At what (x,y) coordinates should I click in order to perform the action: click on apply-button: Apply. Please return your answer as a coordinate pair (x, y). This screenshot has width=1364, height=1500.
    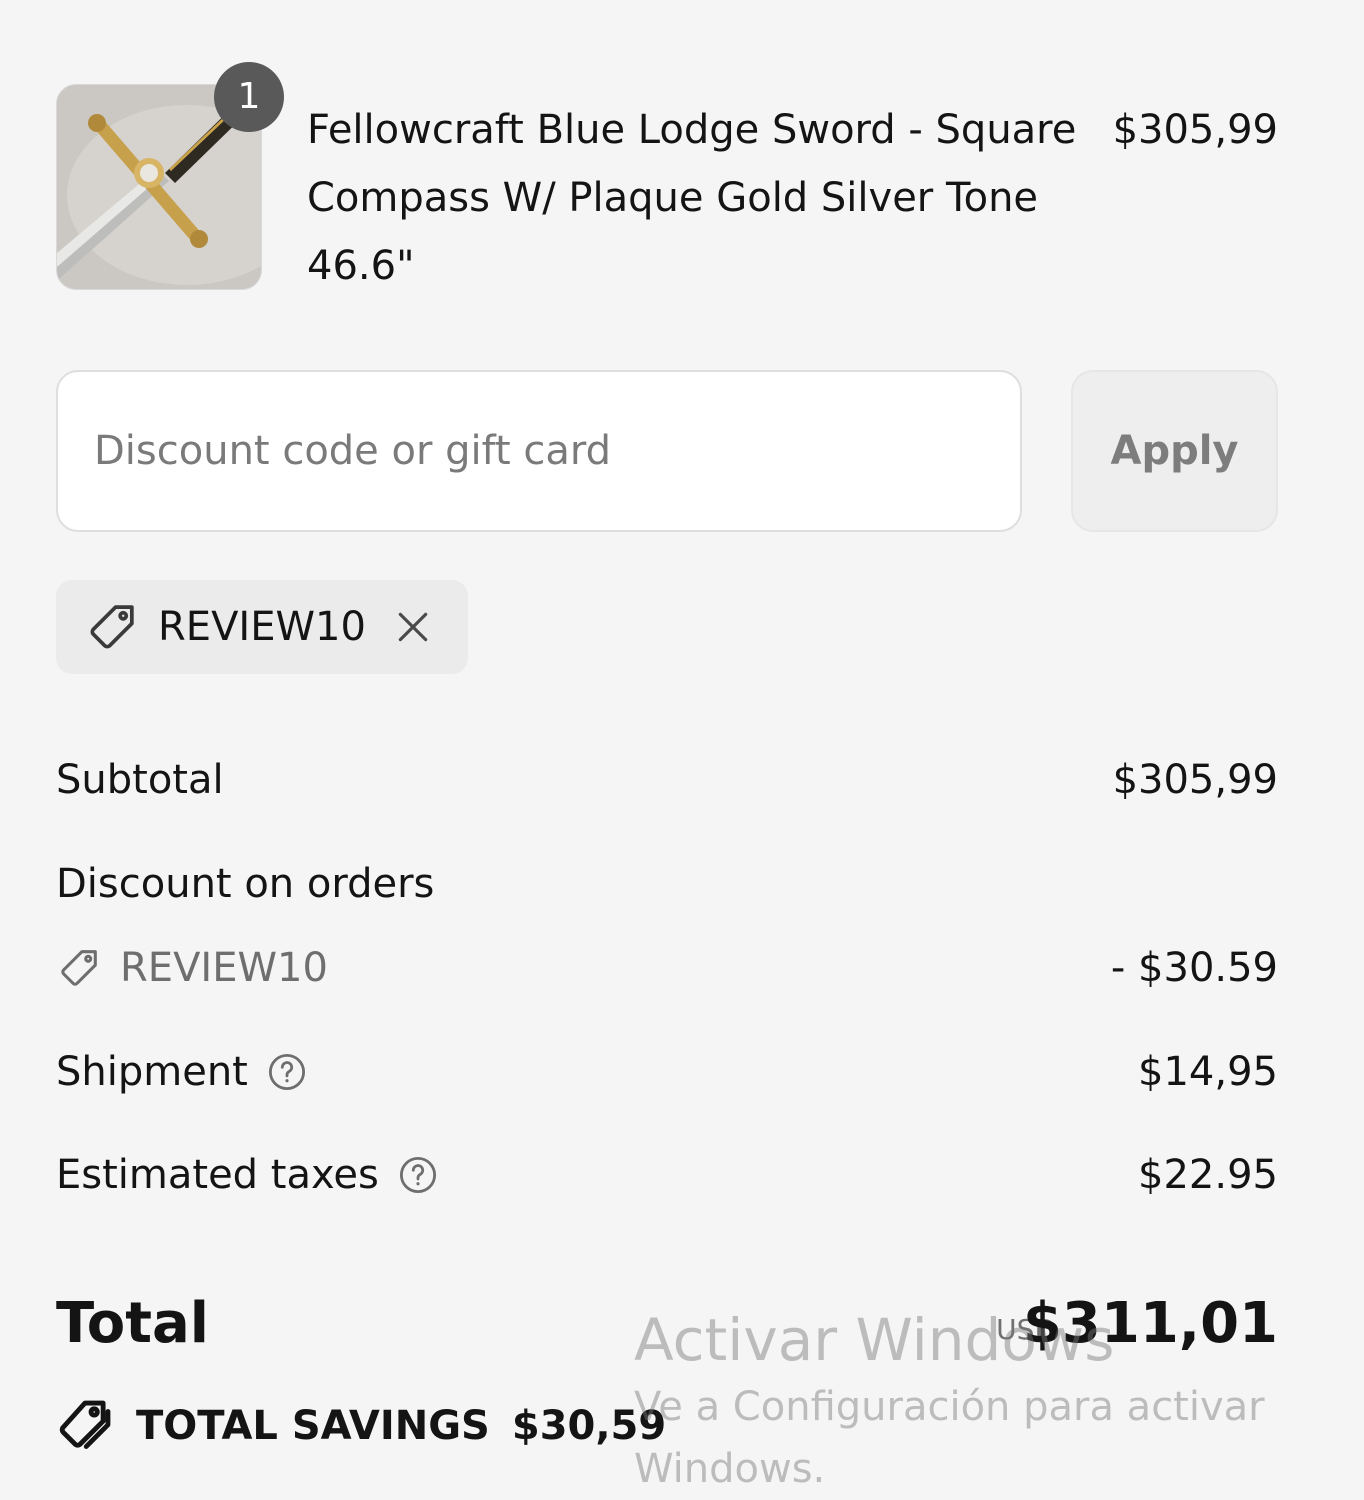
    Looking at the image, I should click on (1174, 451).